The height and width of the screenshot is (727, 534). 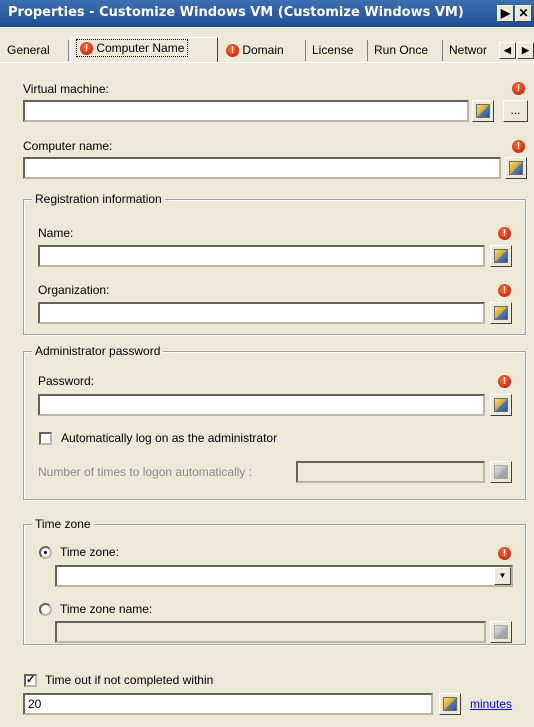 What do you see at coordinates (502, 576) in the screenshot?
I see `chevron-down-icon: ▼` at bounding box center [502, 576].